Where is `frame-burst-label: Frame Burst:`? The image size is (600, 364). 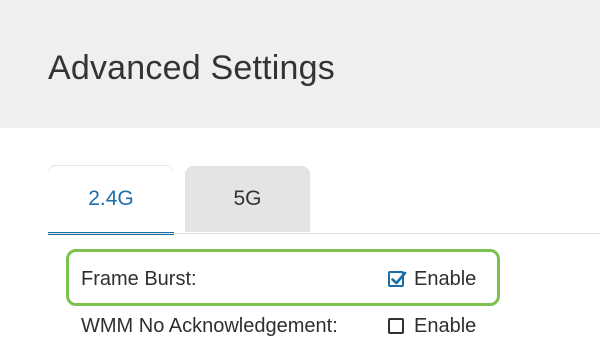
frame-burst-label: Frame Burst: is located at coordinates (139, 279).